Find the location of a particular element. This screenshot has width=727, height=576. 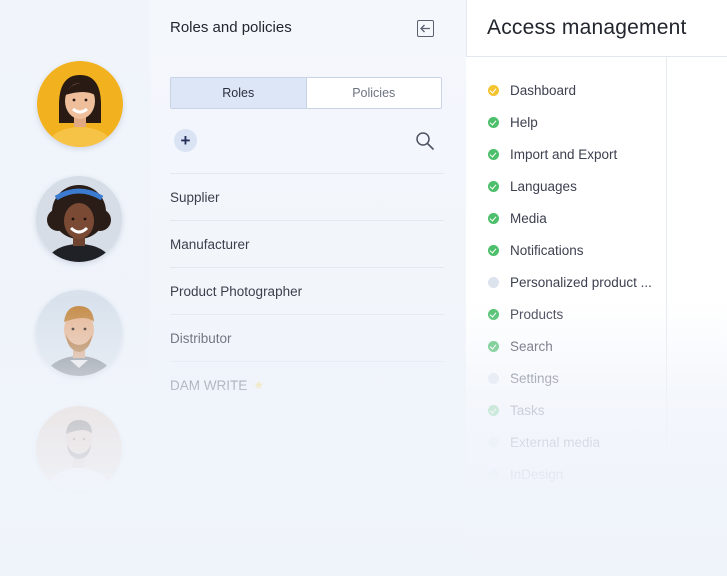

avatar-woman-curly-icon is located at coordinates (79, 219).